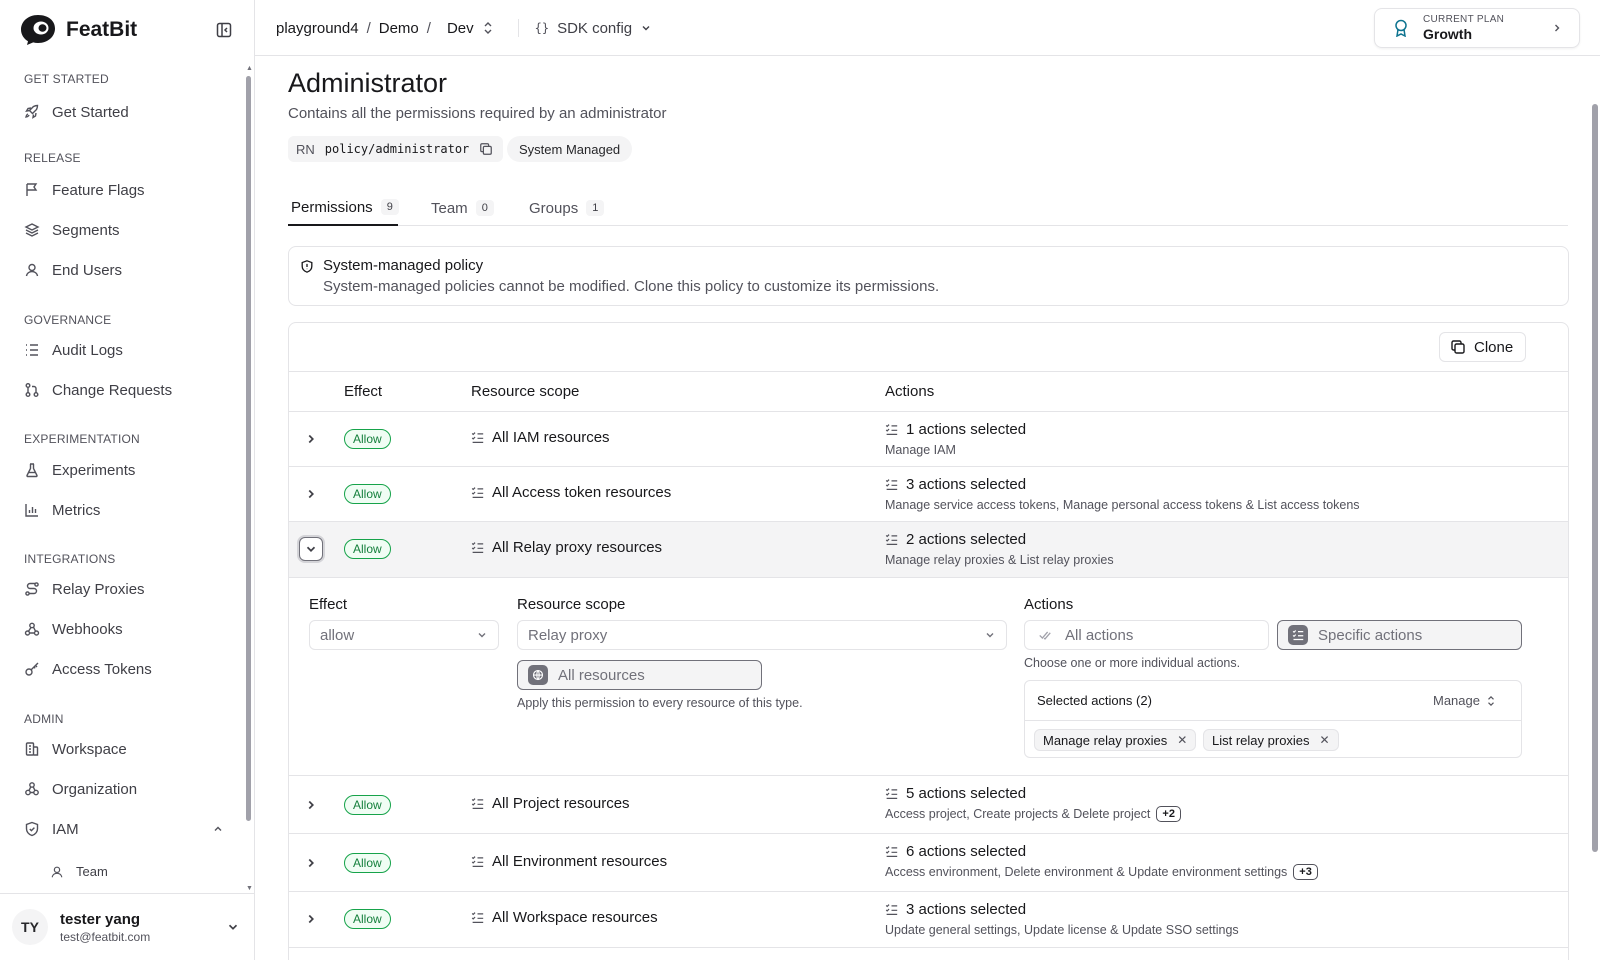  Describe the element at coordinates (569, 861) in the screenshot. I see `resource-scope: All Environment resources` at that location.